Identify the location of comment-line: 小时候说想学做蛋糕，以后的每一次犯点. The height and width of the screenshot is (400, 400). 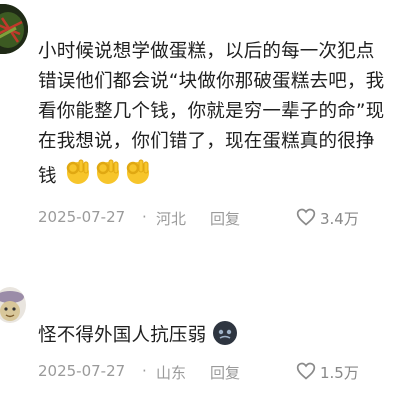
(206, 51).